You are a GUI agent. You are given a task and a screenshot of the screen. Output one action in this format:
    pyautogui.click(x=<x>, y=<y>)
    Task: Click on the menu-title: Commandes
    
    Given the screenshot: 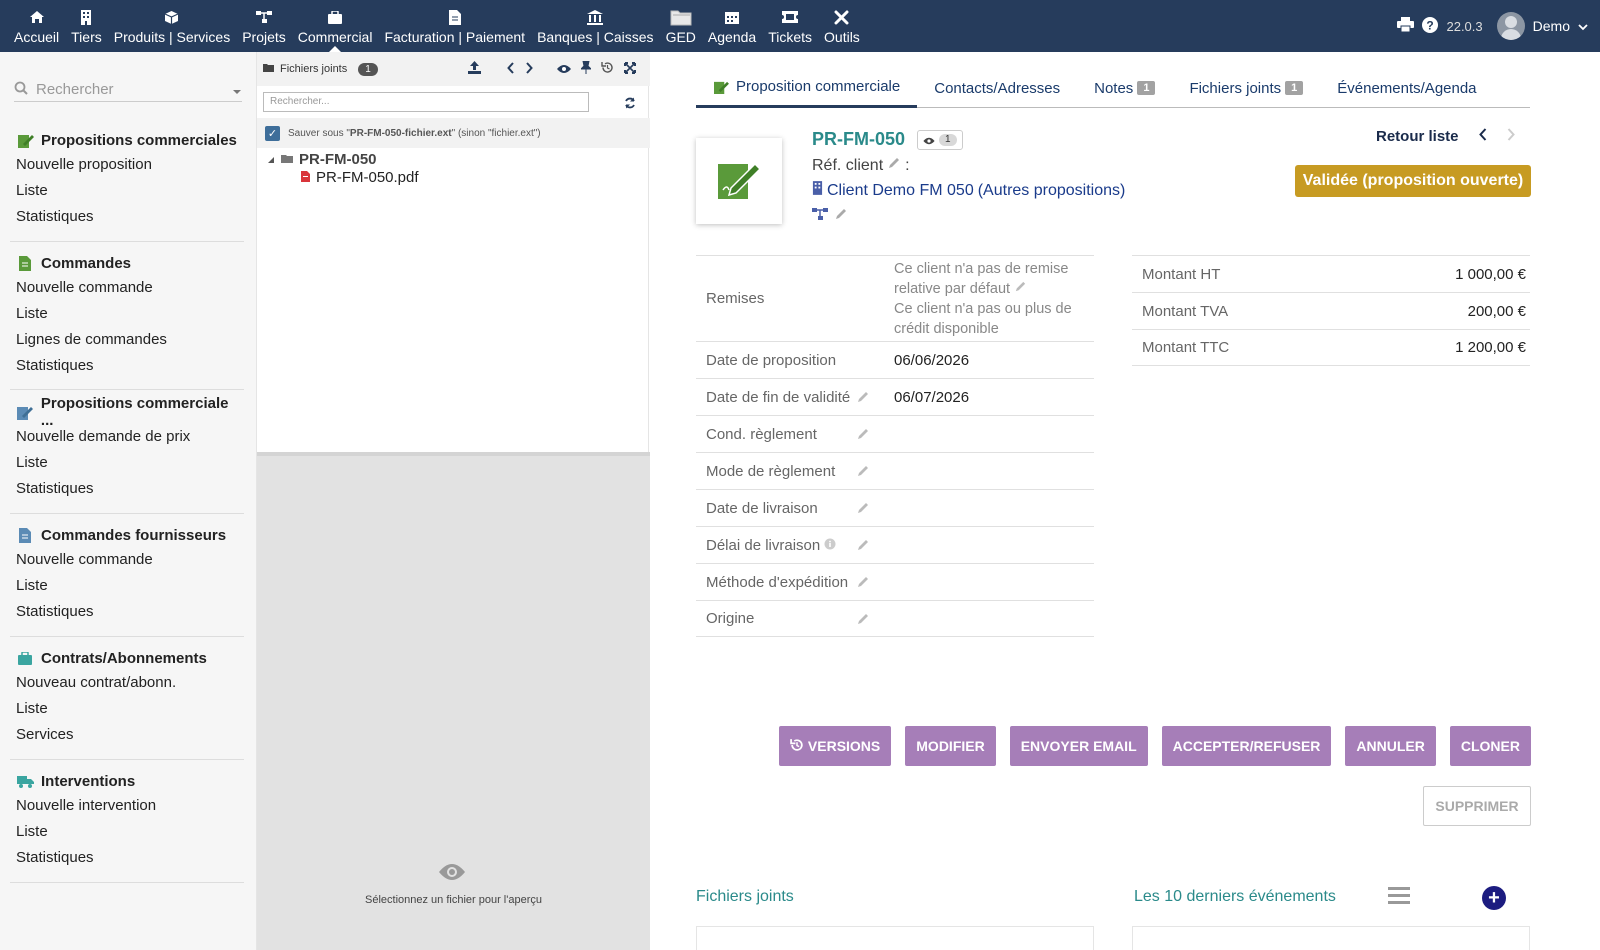 What is the action you would take?
    pyautogui.click(x=130, y=263)
    